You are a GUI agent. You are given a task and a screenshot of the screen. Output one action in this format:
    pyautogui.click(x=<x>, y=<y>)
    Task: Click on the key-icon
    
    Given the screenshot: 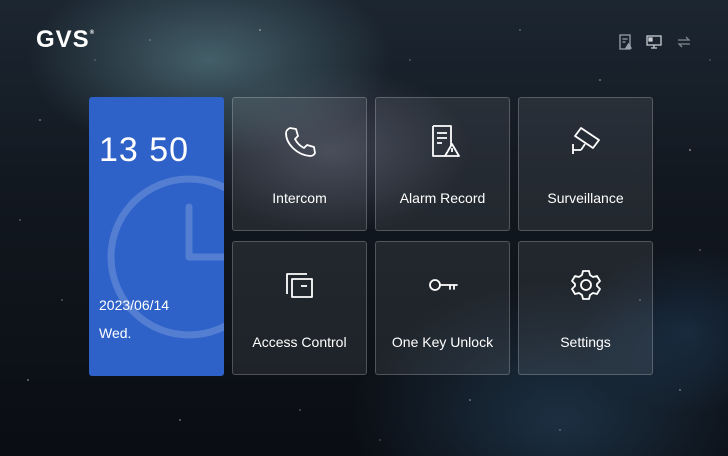 What is the action you would take?
    pyautogui.click(x=443, y=285)
    